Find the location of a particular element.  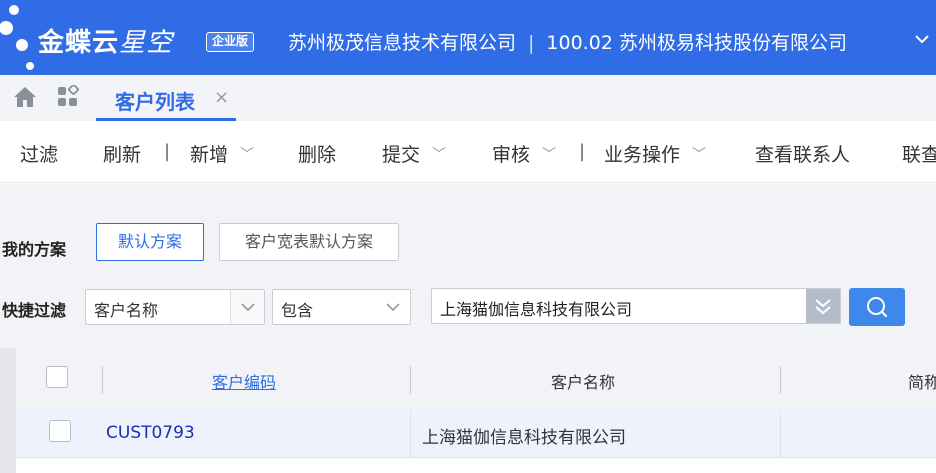

search-icon is located at coordinates (877, 307).